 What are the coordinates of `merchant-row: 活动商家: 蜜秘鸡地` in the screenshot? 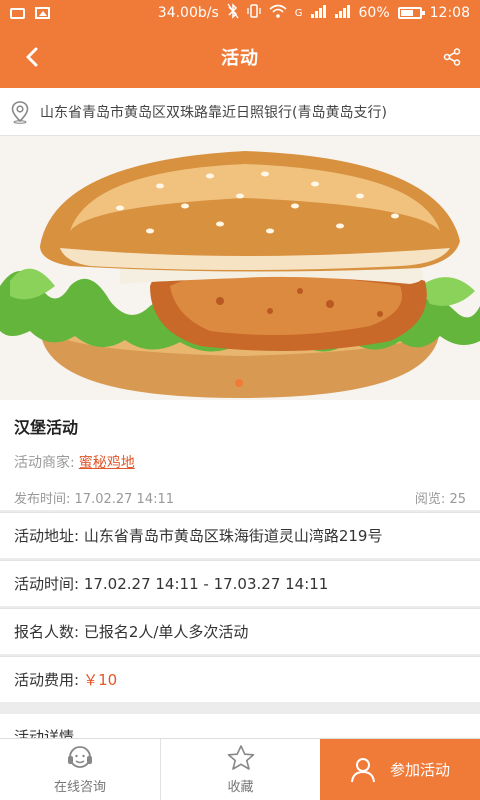 It's located at (240, 462).